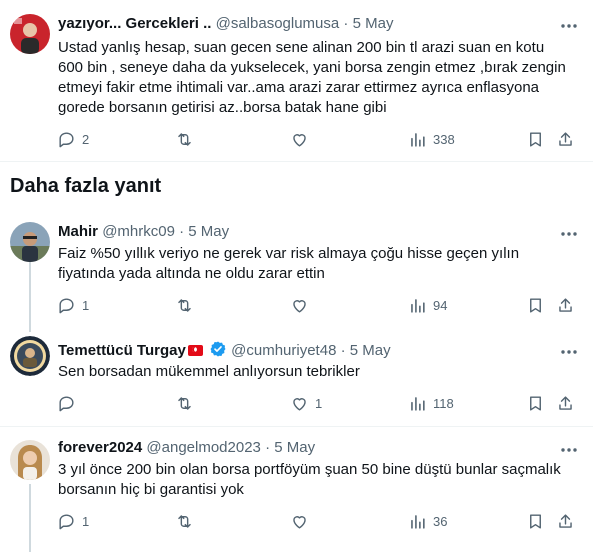  I want to click on verified-badge-icon, so click(218, 352).